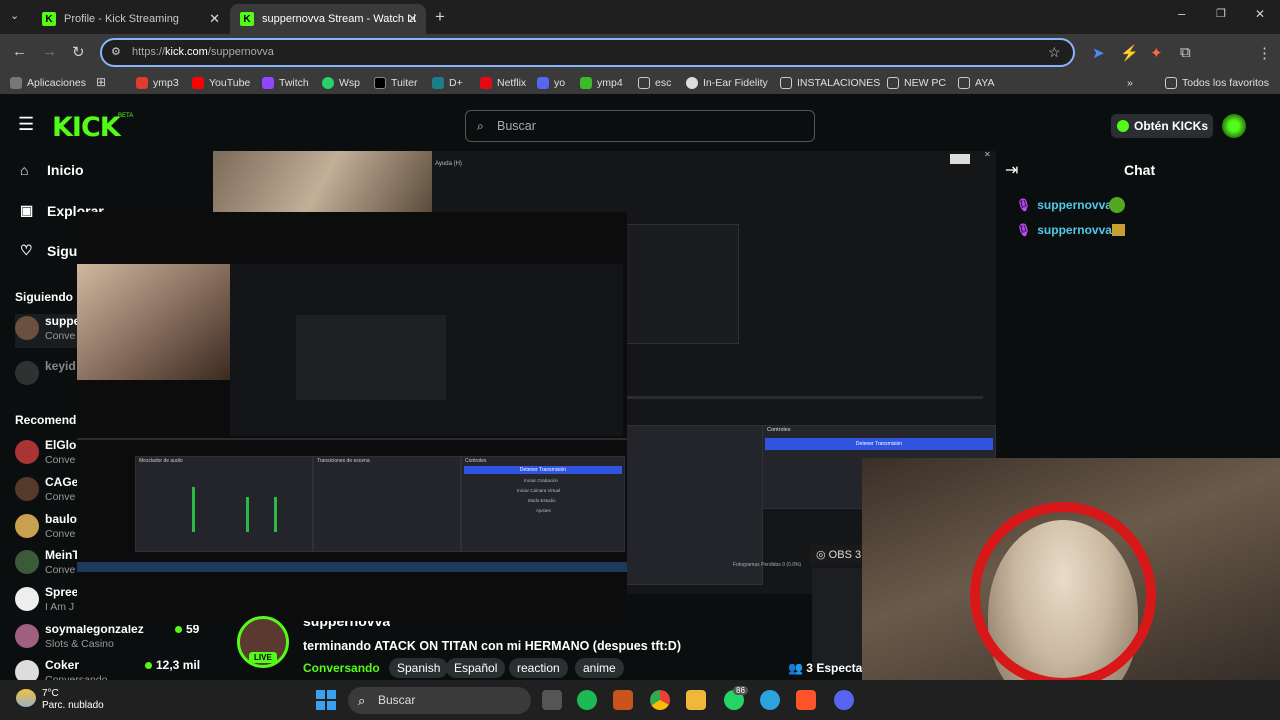 This screenshot has height=720, width=1280. I want to click on nested-stop-stream-label: Detener Transmisión, so click(543, 470).